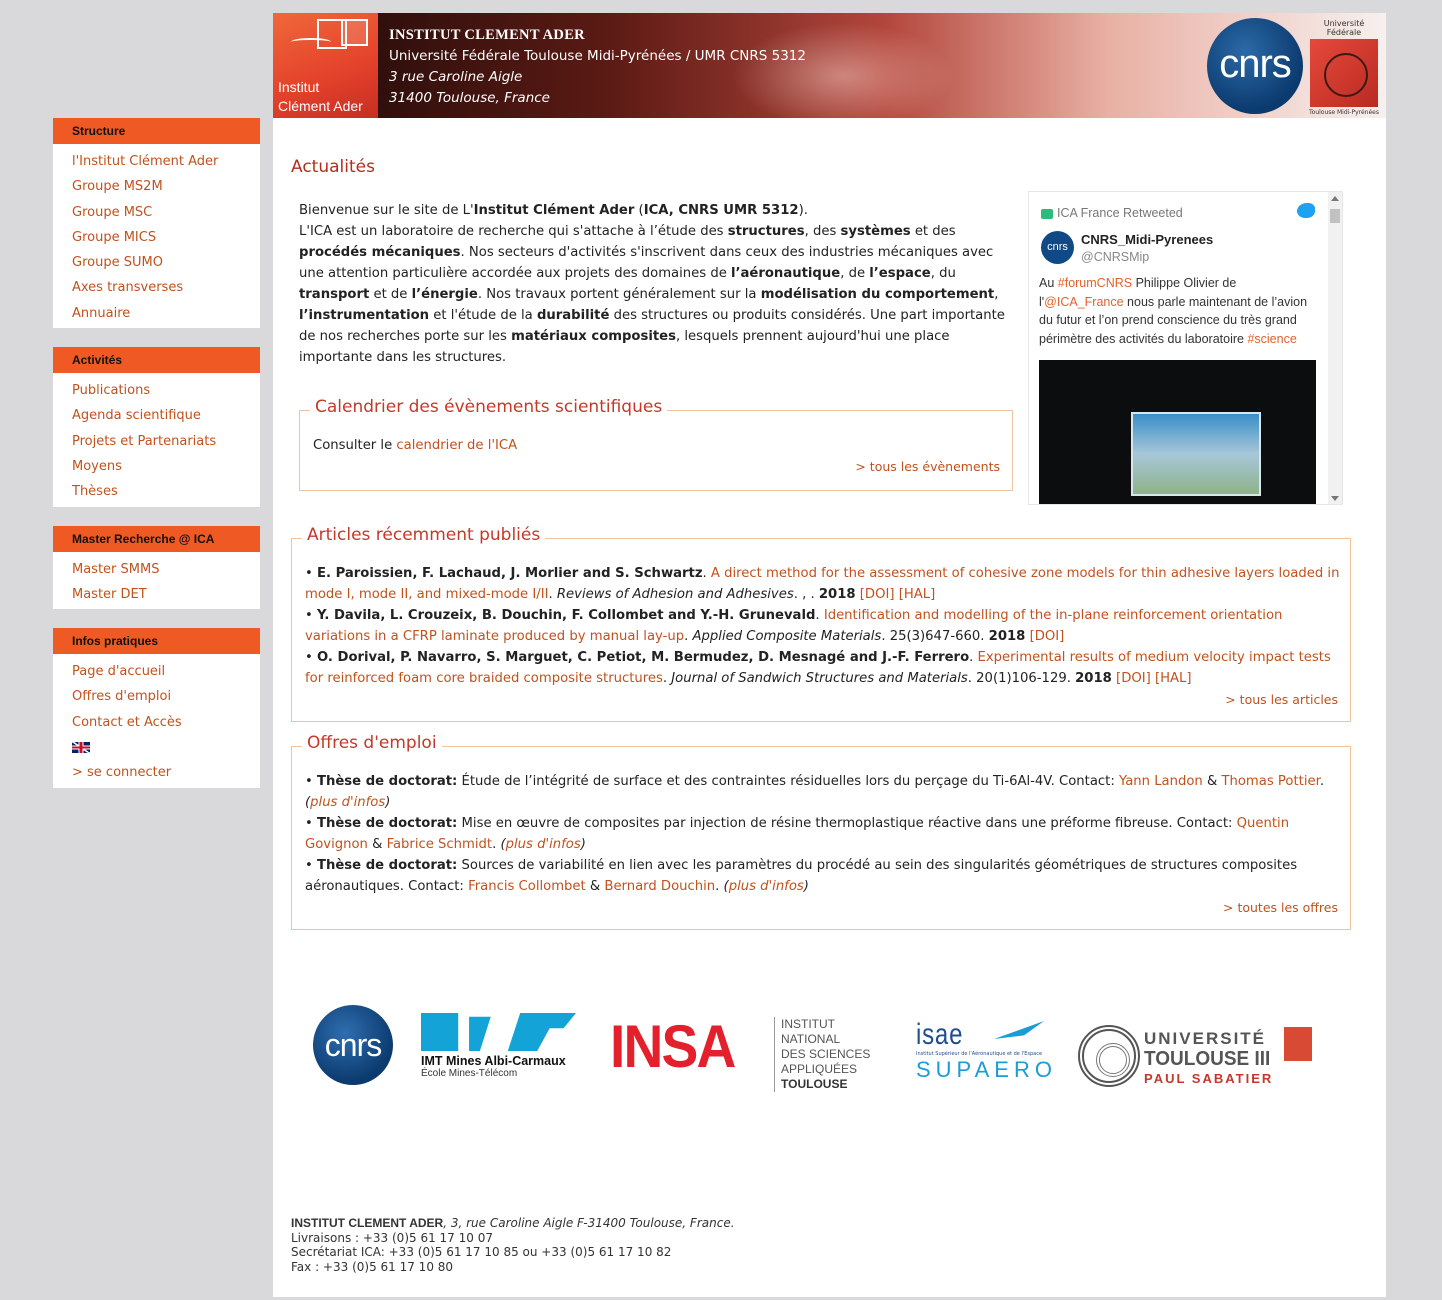 Image resolution: width=1442 pixels, height=1300 pixels. Describe the element at coordinates (1115, 257) in the screenshot. I see `tweet-author-handle: @CNRSMip` at that location.